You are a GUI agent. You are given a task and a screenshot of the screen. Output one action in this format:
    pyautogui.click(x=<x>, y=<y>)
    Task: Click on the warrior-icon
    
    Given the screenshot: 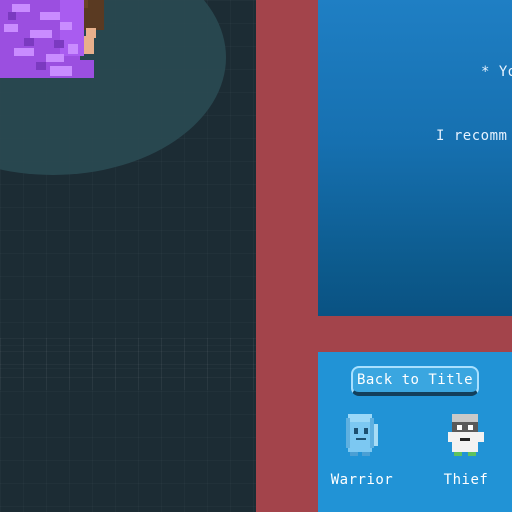 What is the action you would take?
    pyautogui.click(x=362, y=435)
    